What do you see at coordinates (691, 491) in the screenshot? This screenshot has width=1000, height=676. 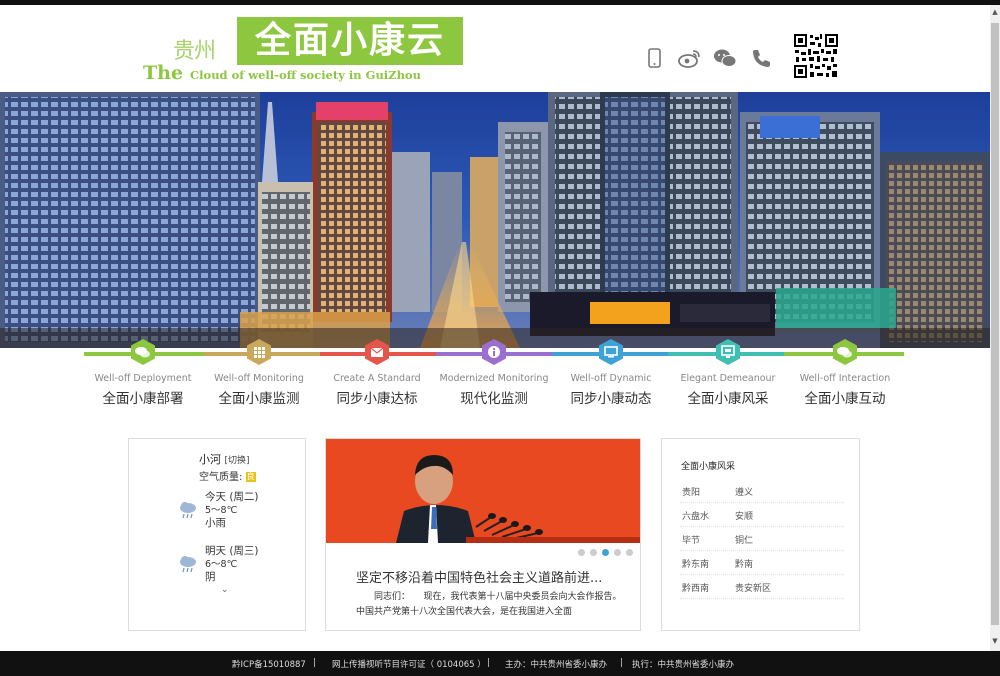 I see `region-link: 贵阳` at bounding box center [691, 491].